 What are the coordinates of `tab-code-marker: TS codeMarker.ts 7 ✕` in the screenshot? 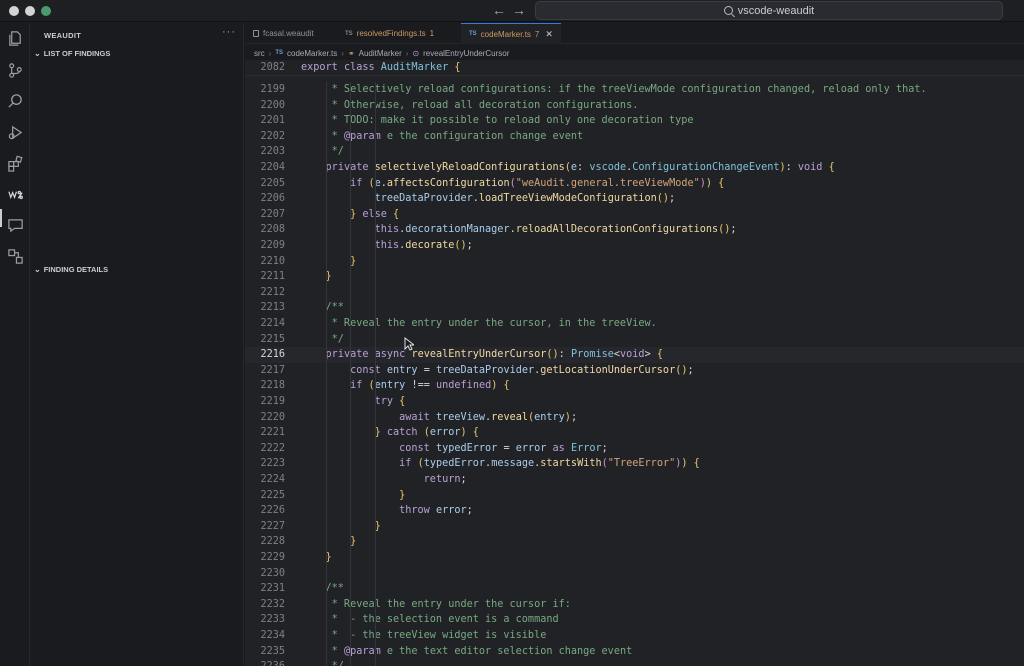 It's located at (511, 33).